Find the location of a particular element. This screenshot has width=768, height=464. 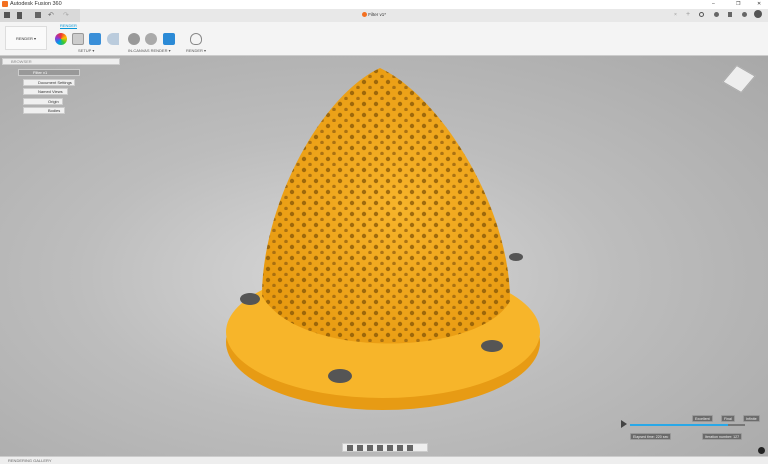

browser-item-origin: Origin is located at coordinates (43, 101).